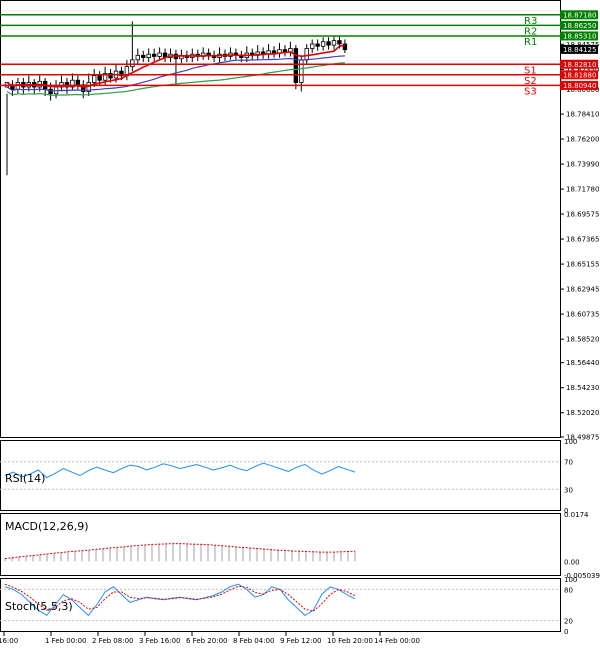 The image size is (600, 654). What do you see at coordinates (582, 290) in the screenshot?
I see `price-tick-label: 18.62945` at bounding box center [582, 290].